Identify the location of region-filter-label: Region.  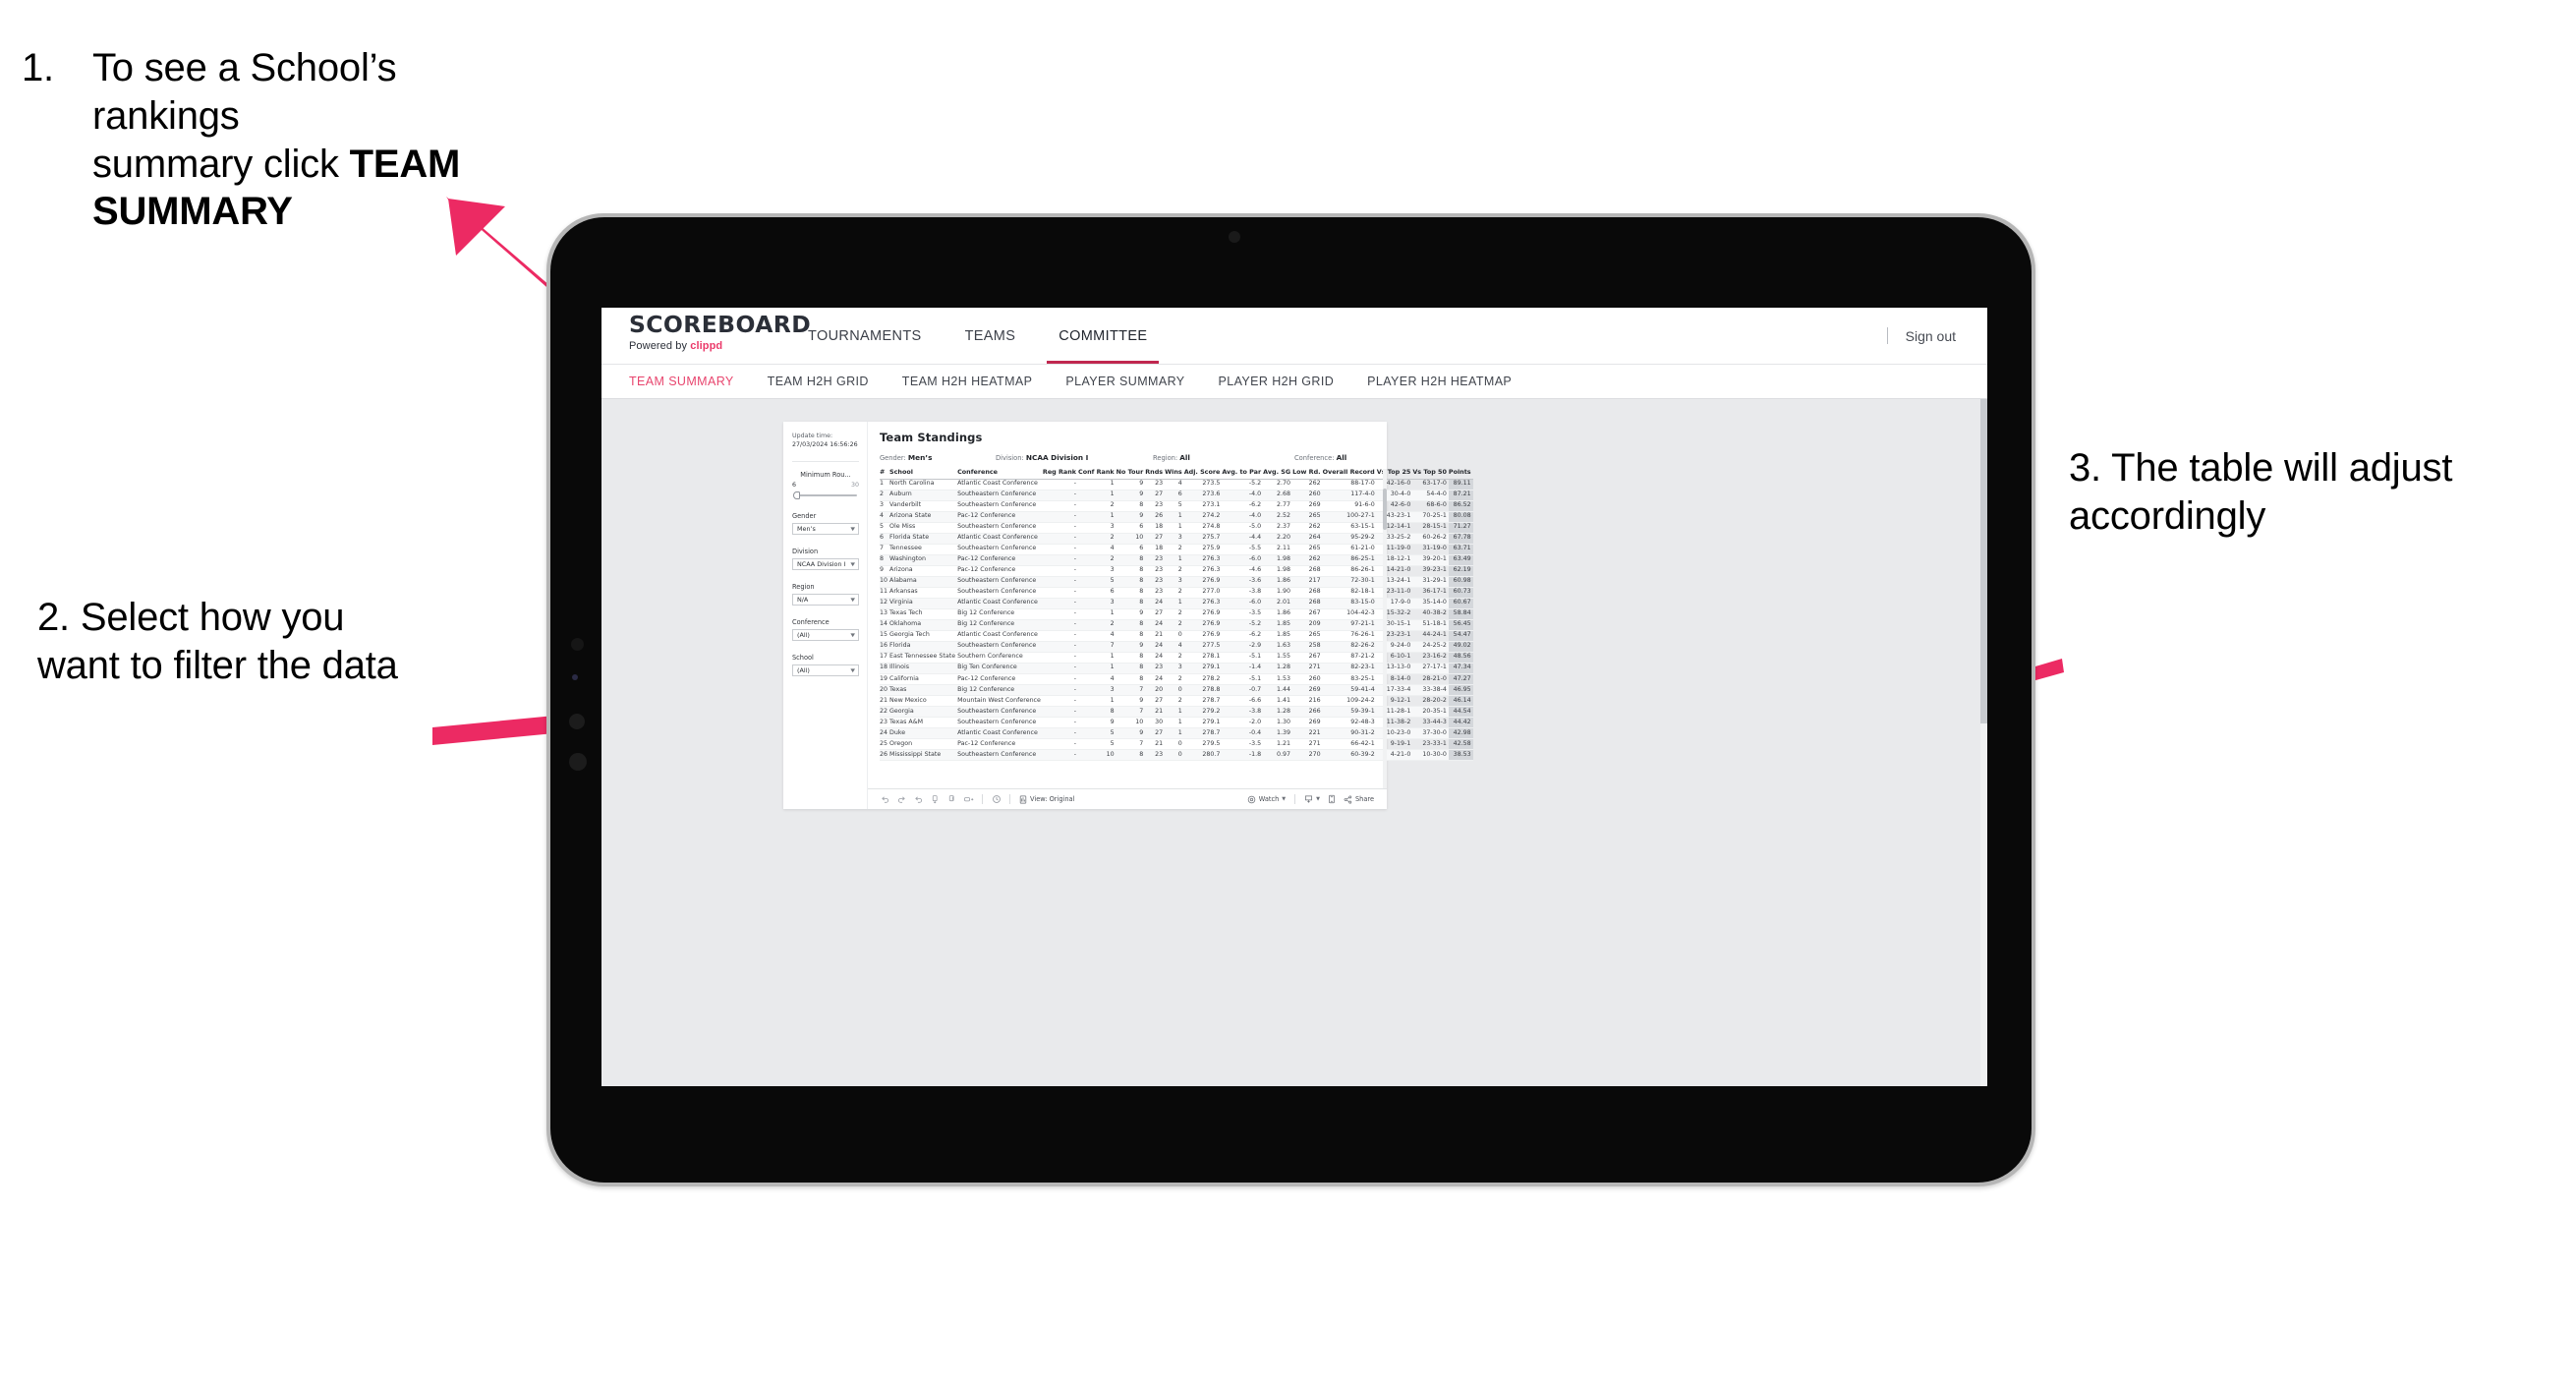
(804, 587).